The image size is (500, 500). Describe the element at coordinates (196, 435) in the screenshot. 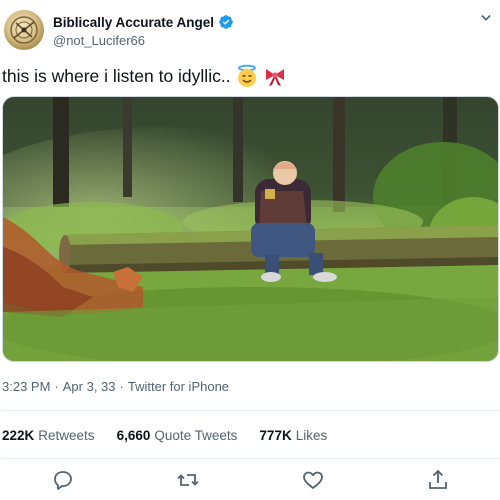

I see `quote-tweets-label: Quote Tweets` at that location.